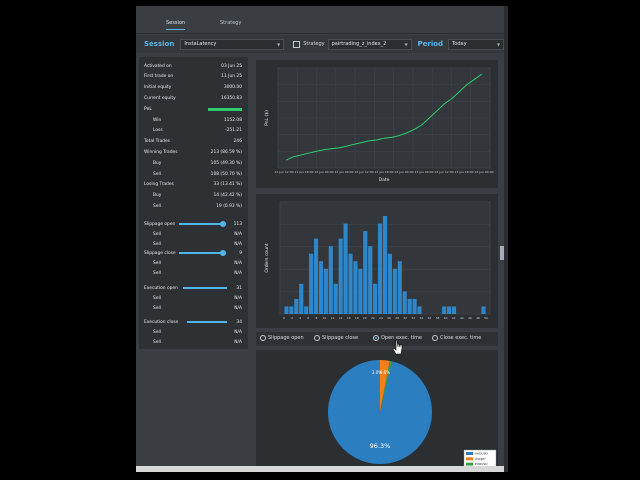 This screenshot has width=640, height=480. What do you see at coordinates (176, 25) in the screenshot?
I see `tab-session: Session` at bounding box center [176, 25].